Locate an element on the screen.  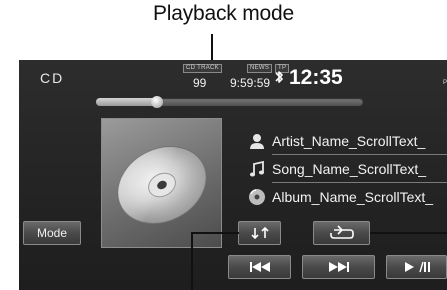
previous-icon is located at coordinates (259, 267).